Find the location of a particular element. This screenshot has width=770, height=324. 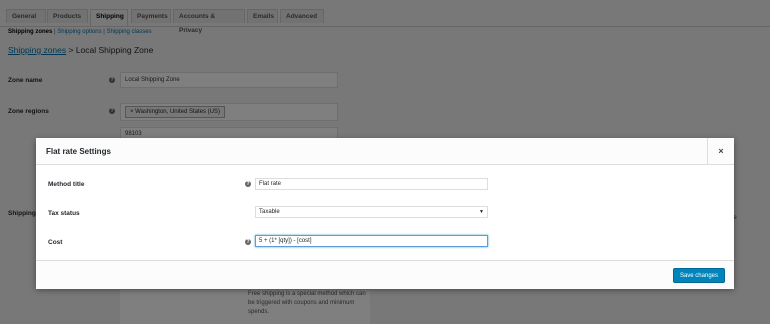

tax-status-label: Tax status is located at coordinates (64, 213).